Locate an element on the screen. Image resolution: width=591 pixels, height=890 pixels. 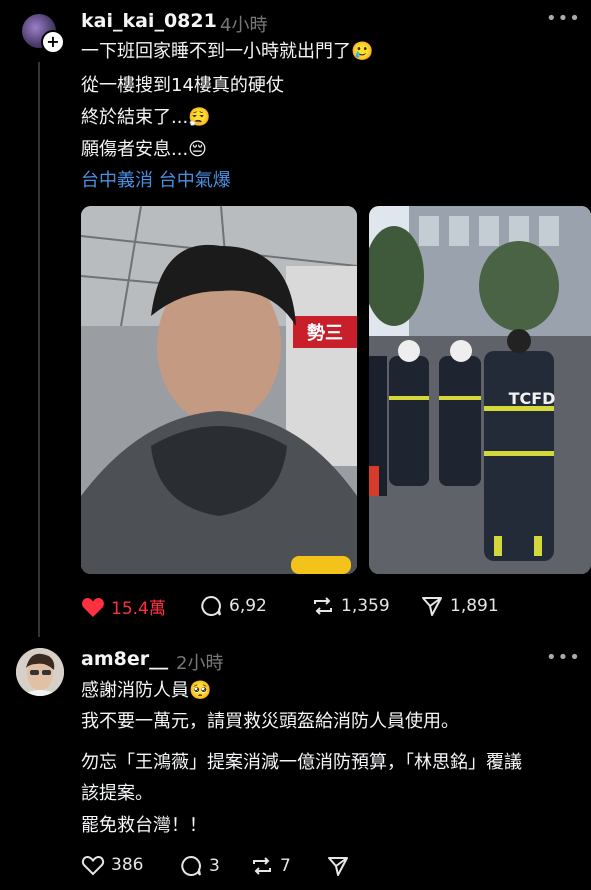
heart-filled-icon is located at coordinates (93, 607).